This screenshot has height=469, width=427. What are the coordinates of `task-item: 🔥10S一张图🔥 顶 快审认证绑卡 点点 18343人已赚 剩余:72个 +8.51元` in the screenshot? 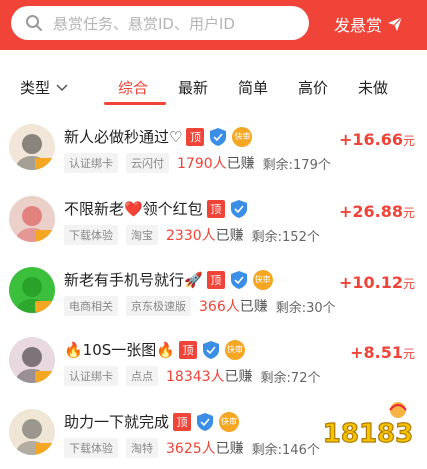 It's located at (213, 364).